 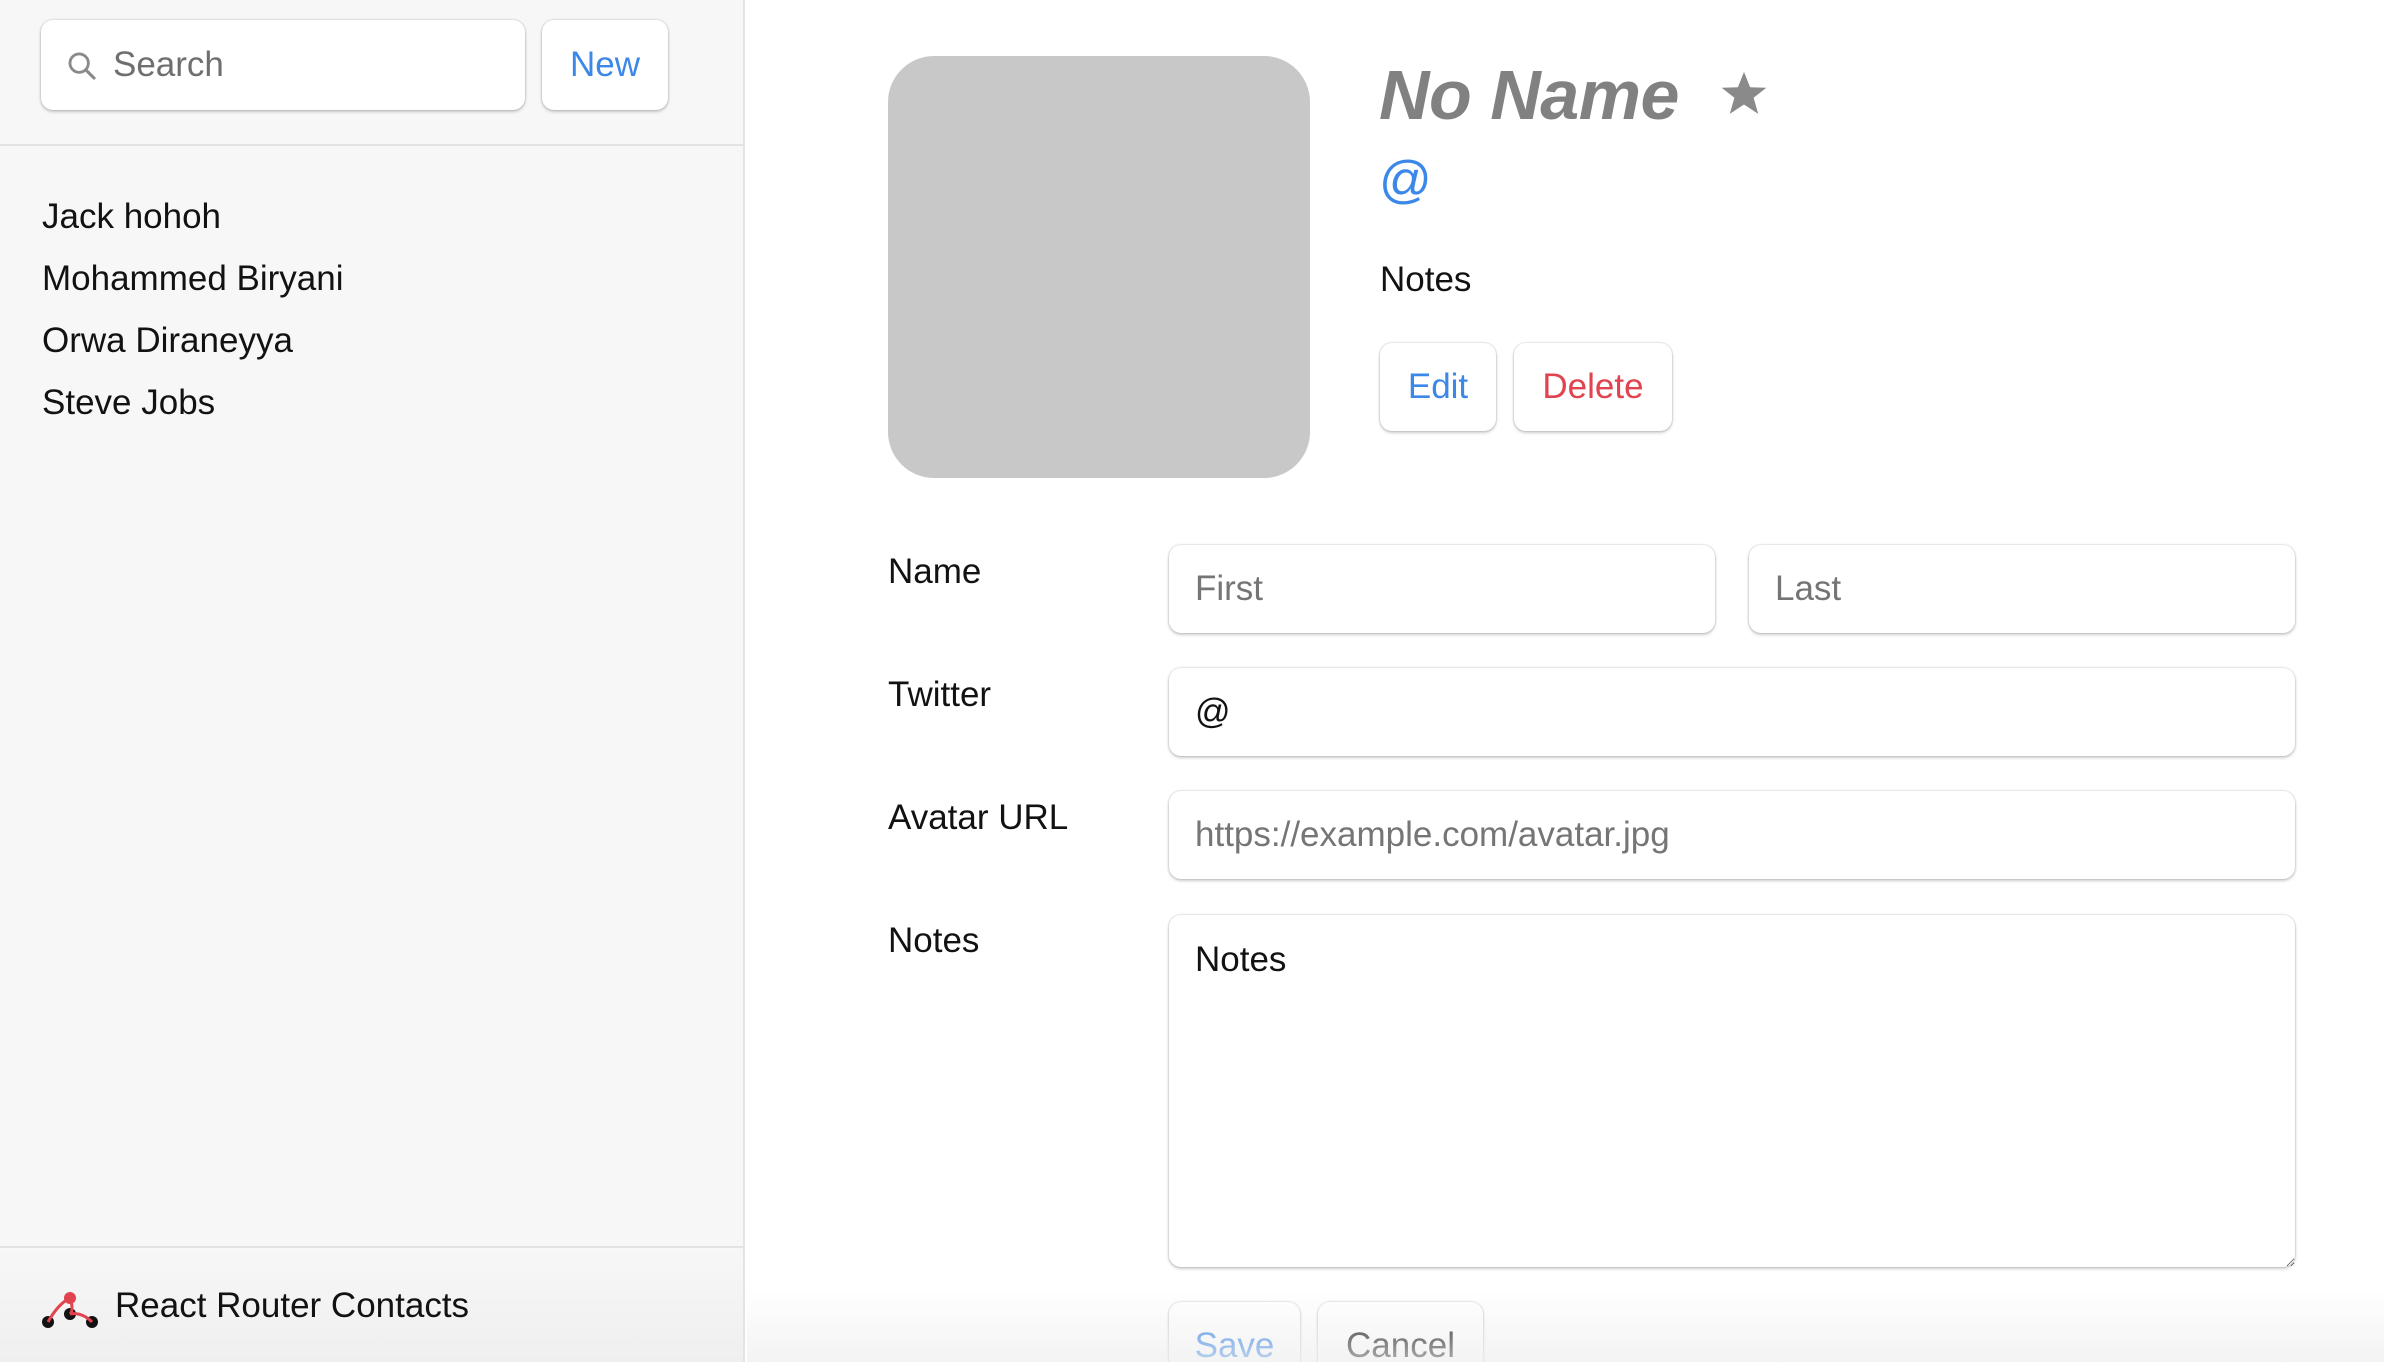 I want to click on sidebar-footer: React Router Contacts, so click(x=371, y=1304).